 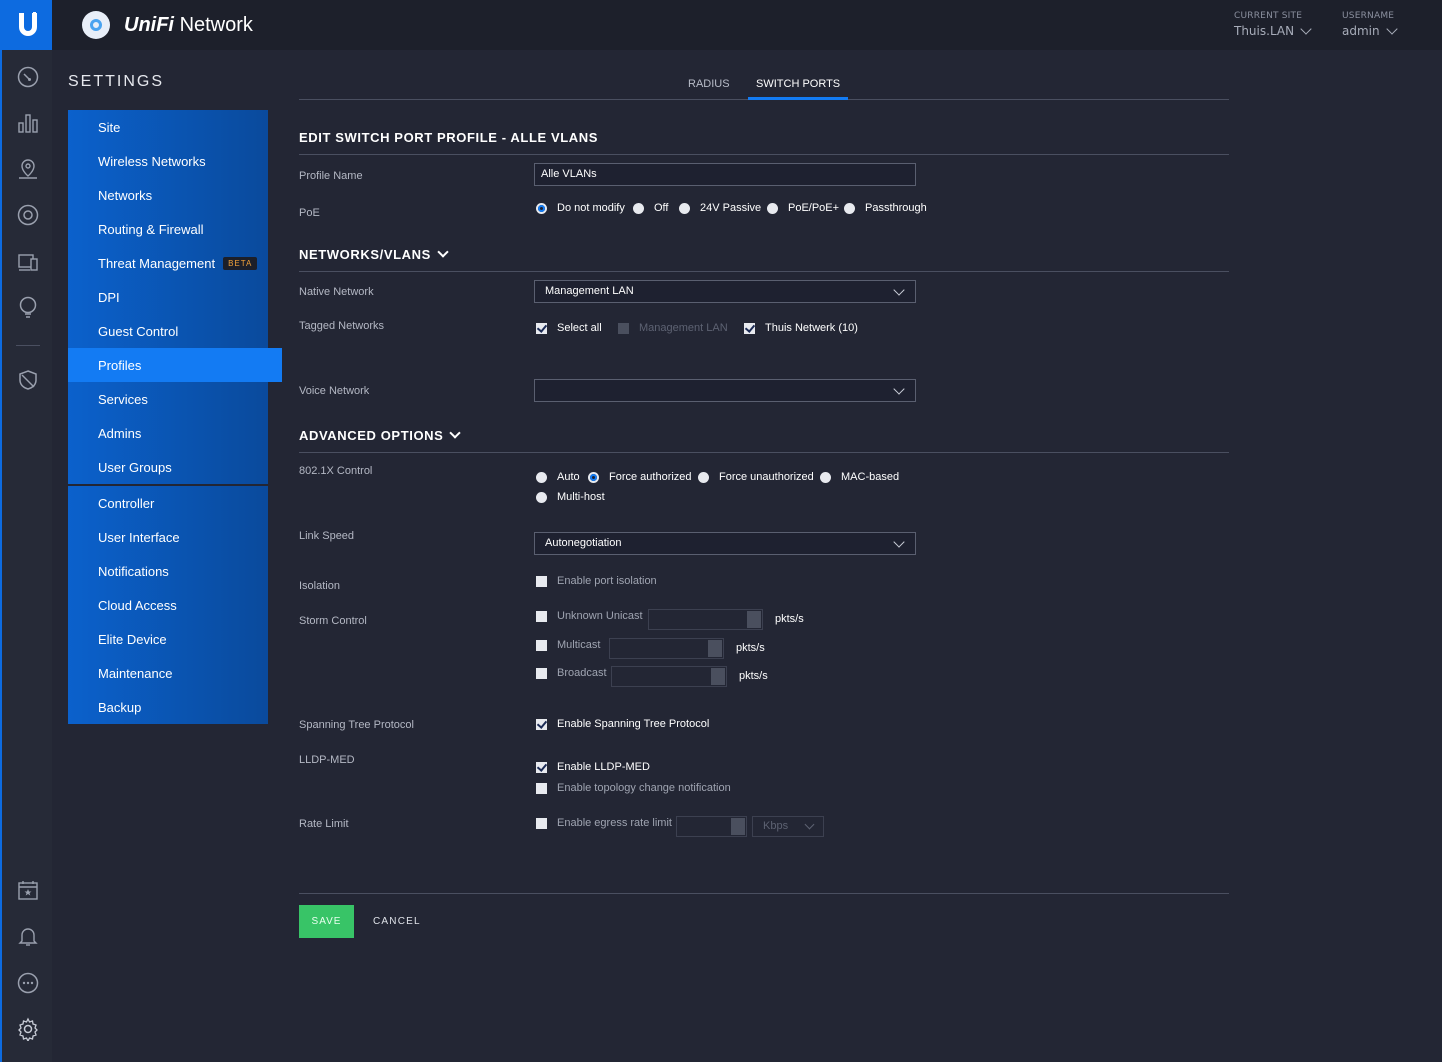 I want to click on poe-option-poe: PoE/PoE+, so click(x=803, y=208).